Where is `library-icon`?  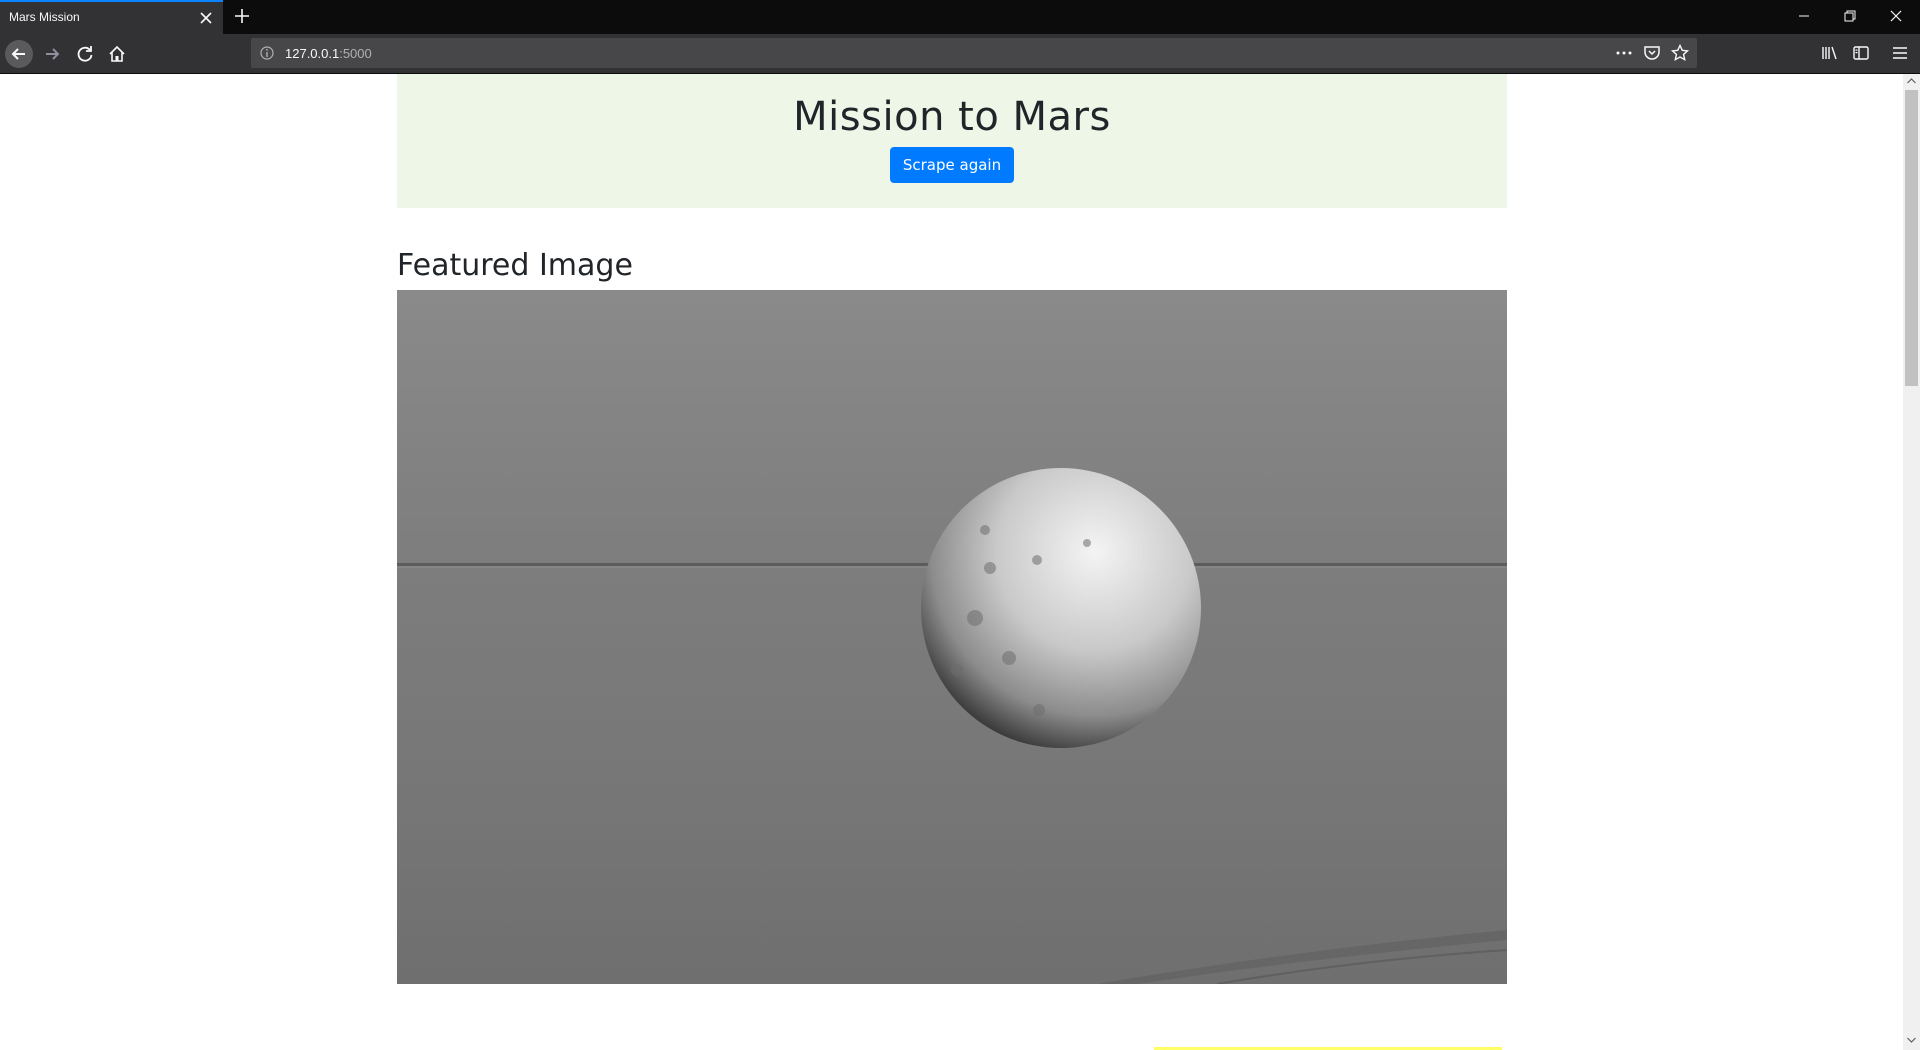
library-icon is located at coordinates (1830, 53).